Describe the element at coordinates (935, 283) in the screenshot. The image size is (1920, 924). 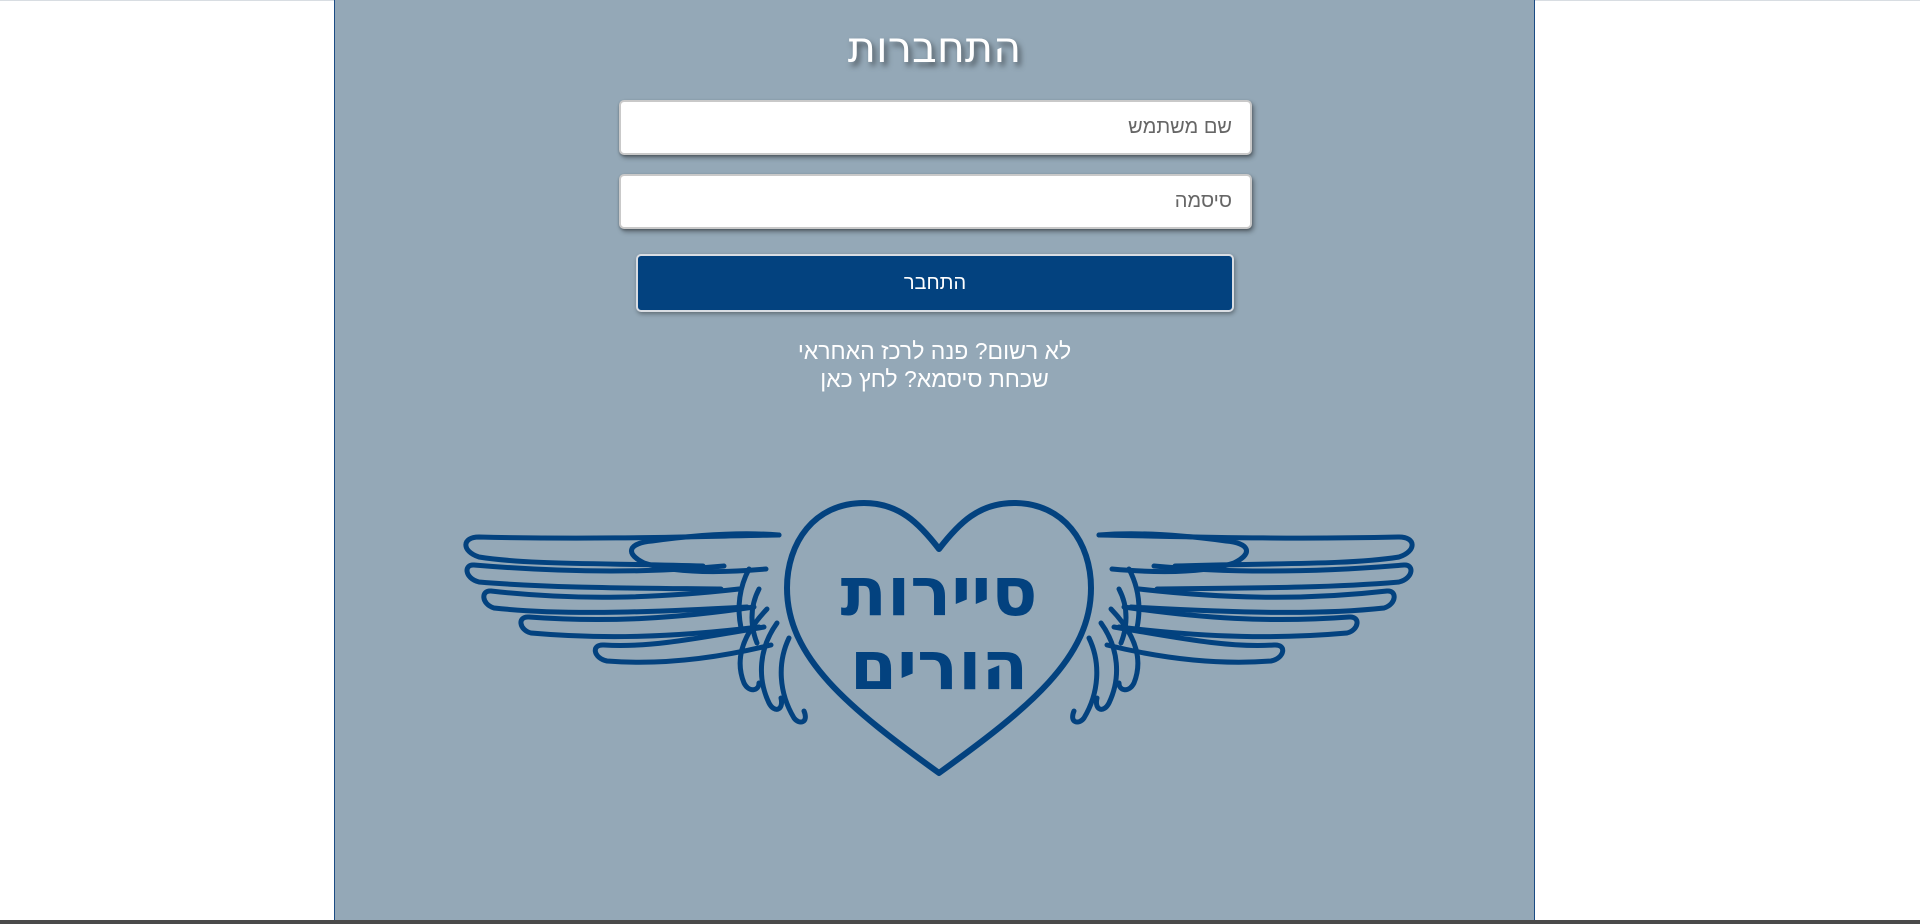
I see `login-button: התחבר` at that location.